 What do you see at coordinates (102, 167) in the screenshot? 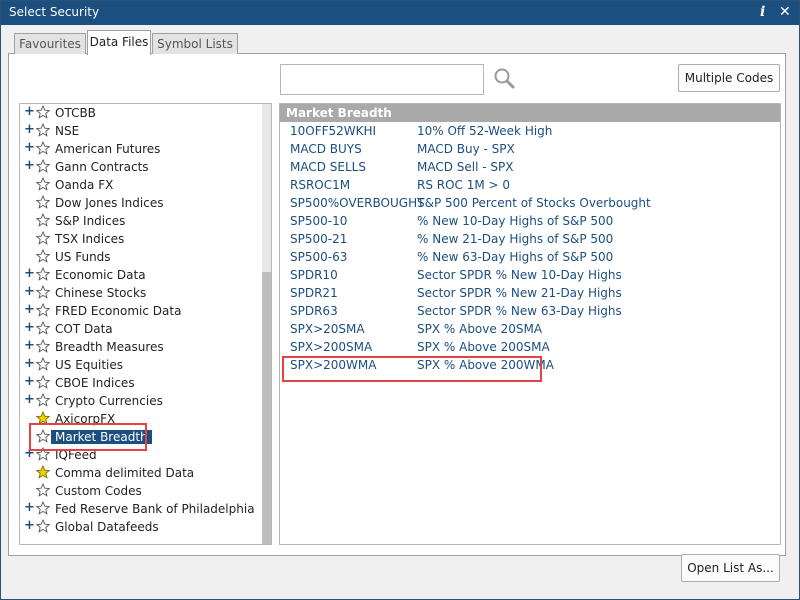
I see `tree-item-label: Gann Contracts` at bounding box center [102, 167].